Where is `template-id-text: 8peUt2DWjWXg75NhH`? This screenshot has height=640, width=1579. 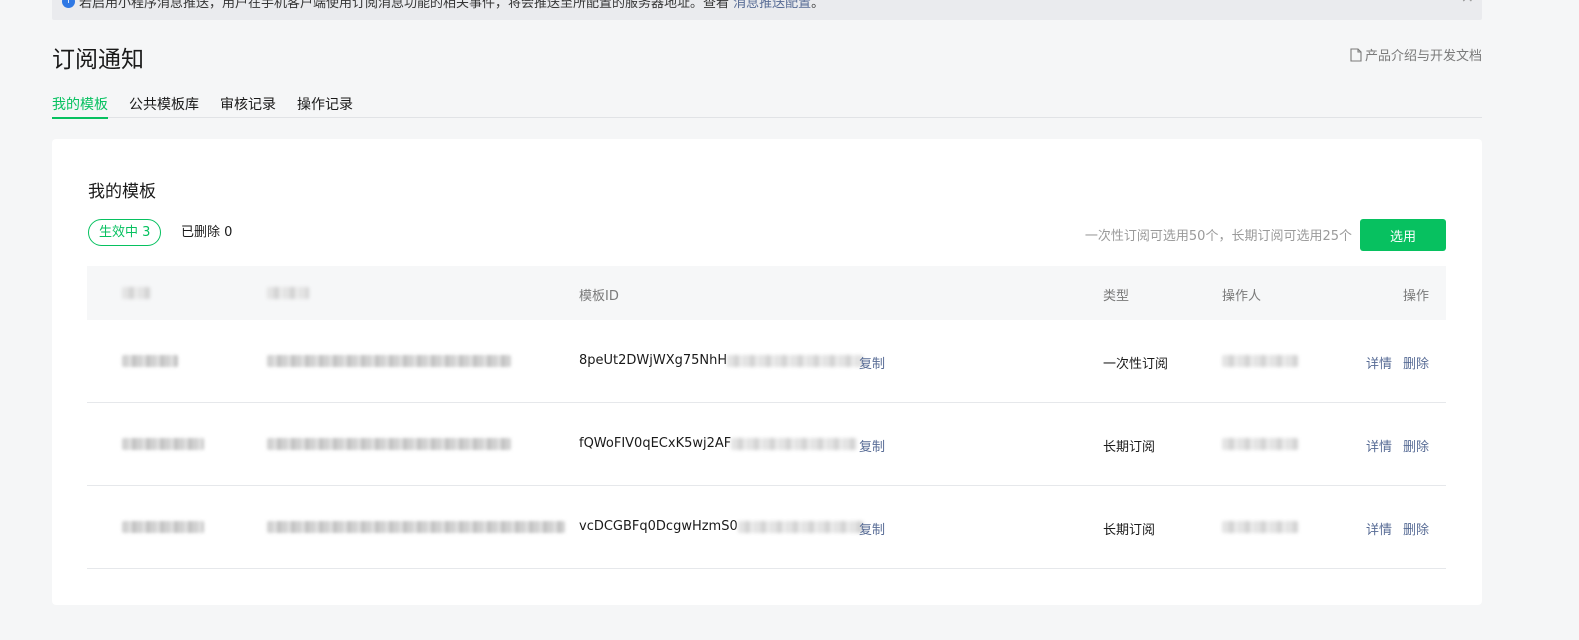
template-id-text: 8peUt2DWjWXg75NhH is located at coordinates (653, 360).